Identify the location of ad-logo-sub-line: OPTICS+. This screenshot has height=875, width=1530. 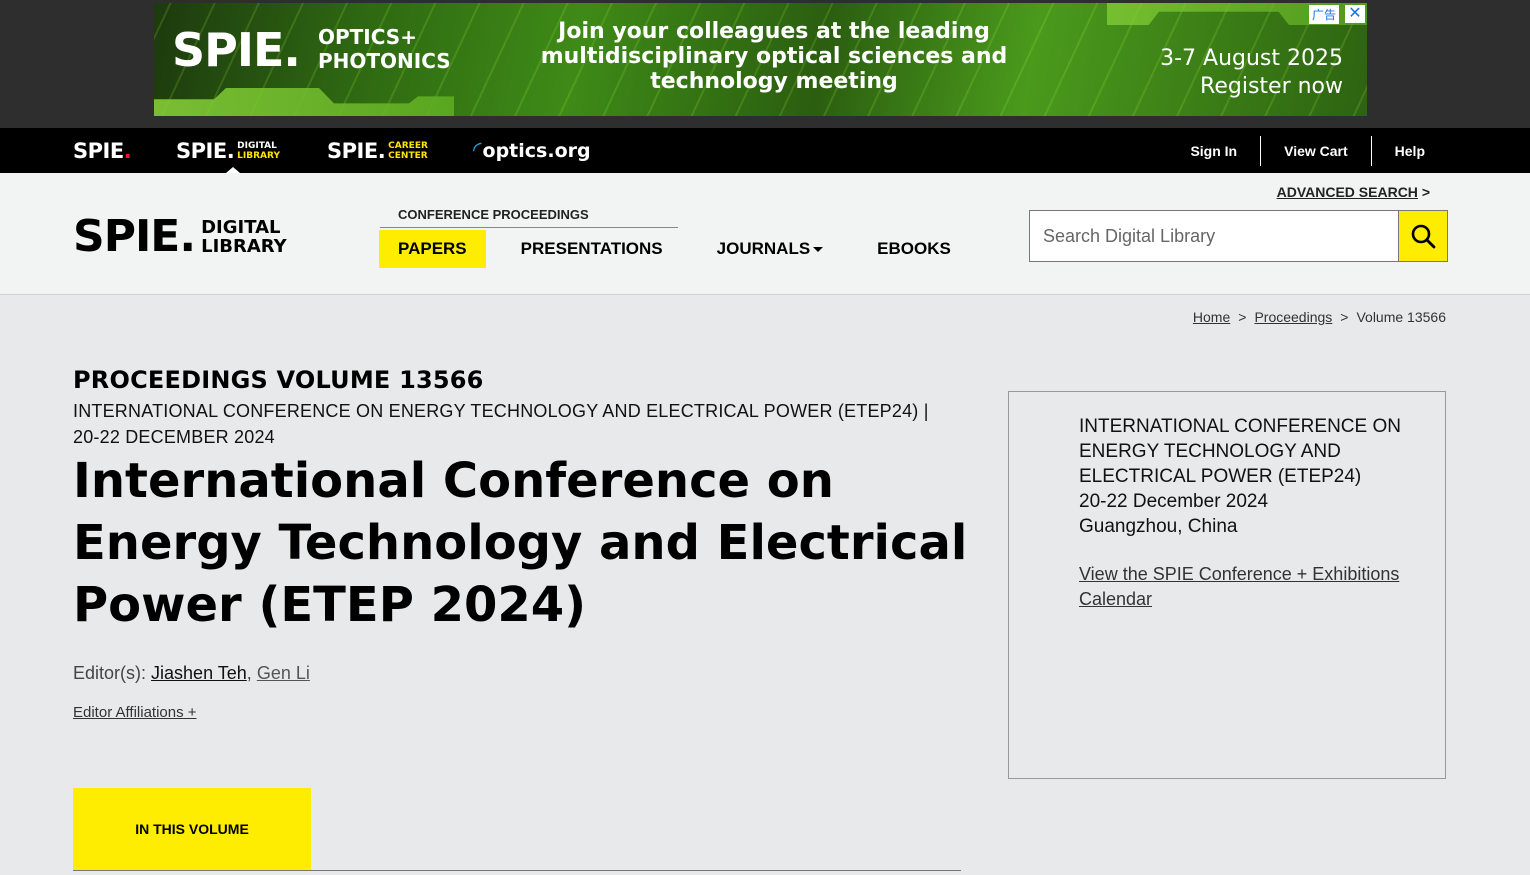
(367, 37).